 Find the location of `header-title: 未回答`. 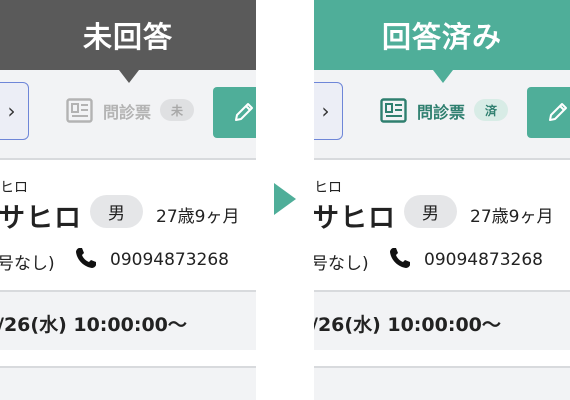

header-title: 未回答 is located at coordinates (127, 37).